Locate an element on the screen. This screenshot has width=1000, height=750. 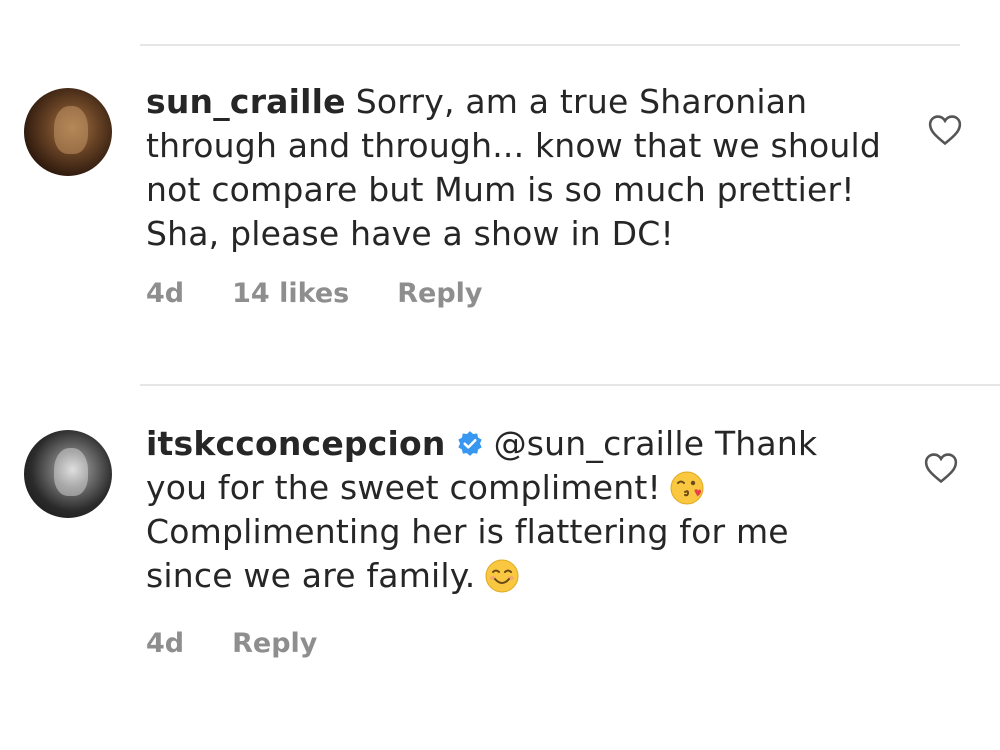
comment-meta: 4d 14 likes Reply is located at coordinates (338, 293).